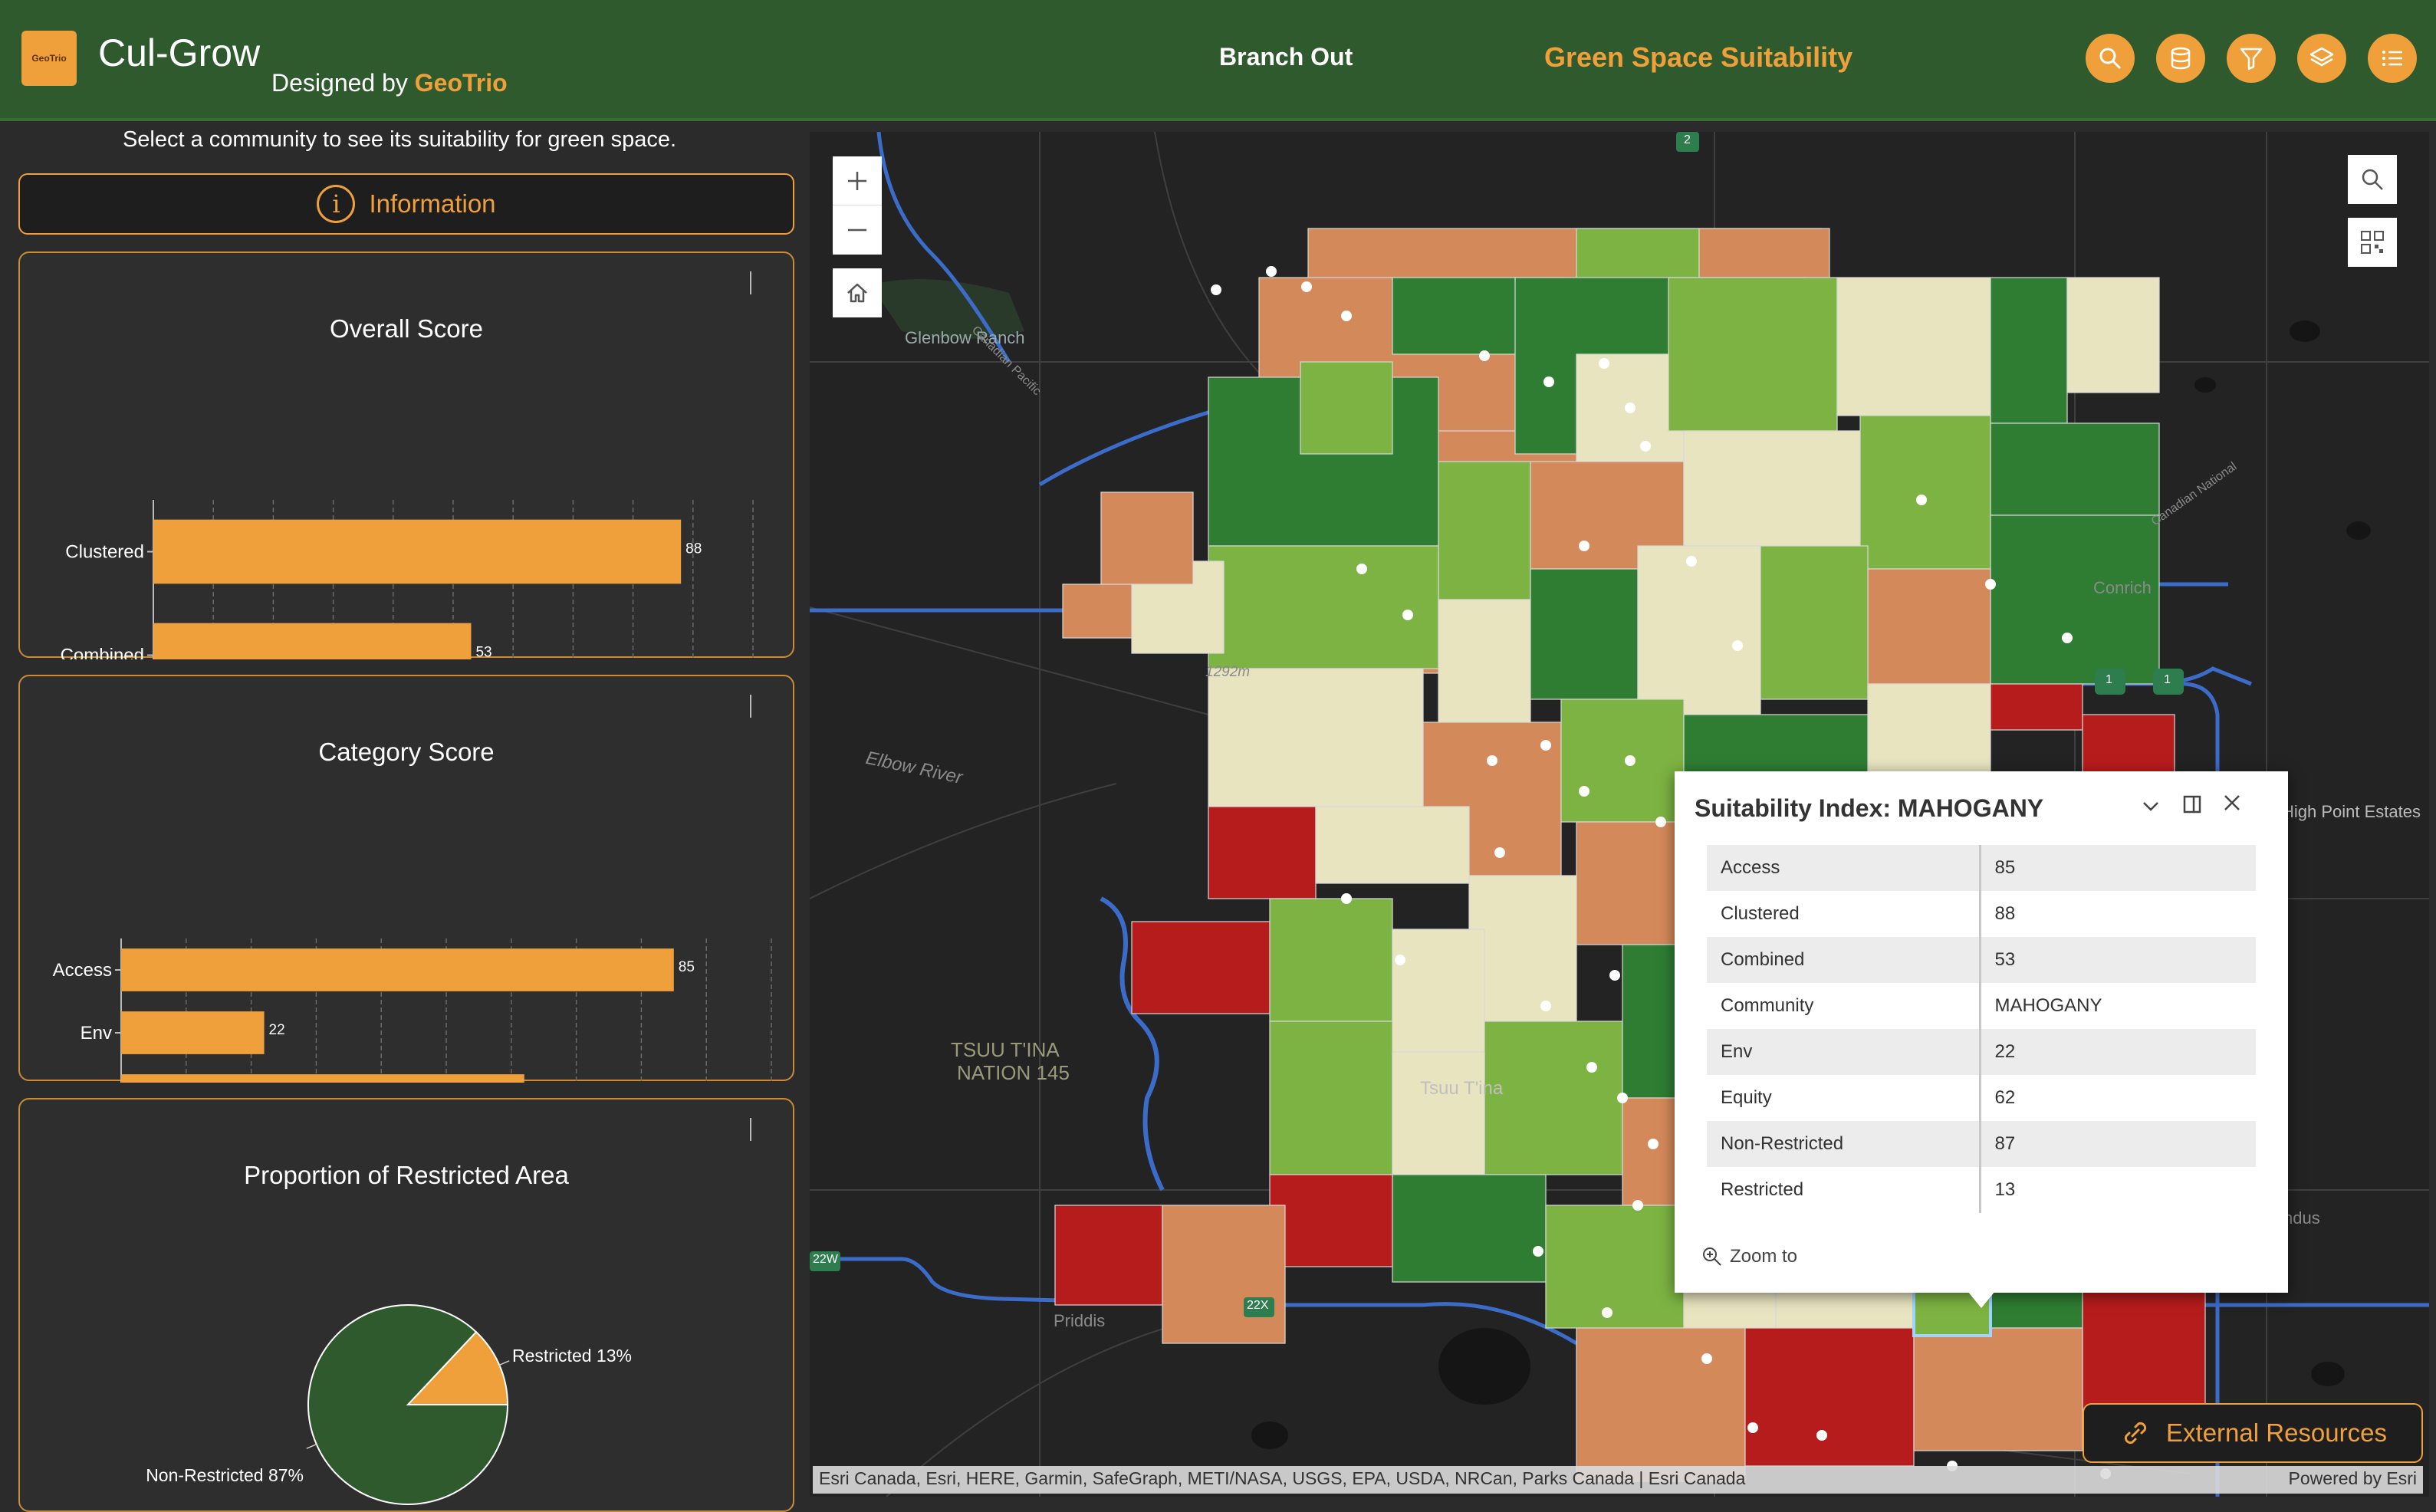  I want to click on information-label: Information, so click(433, 203).